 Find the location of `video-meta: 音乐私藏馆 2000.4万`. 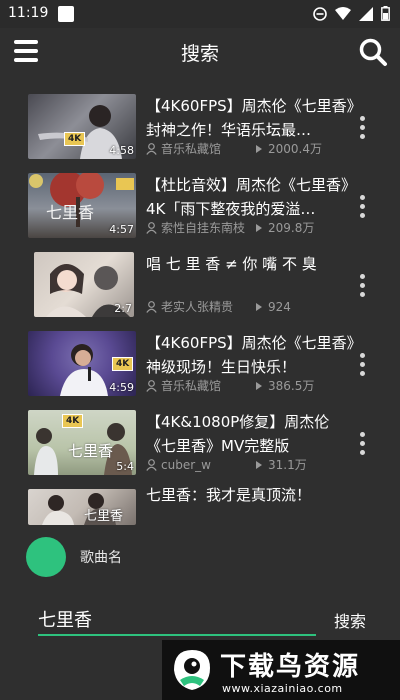

video-meta: 音乐私藏馆 2000.4万 is located at coordinates (234, 148).